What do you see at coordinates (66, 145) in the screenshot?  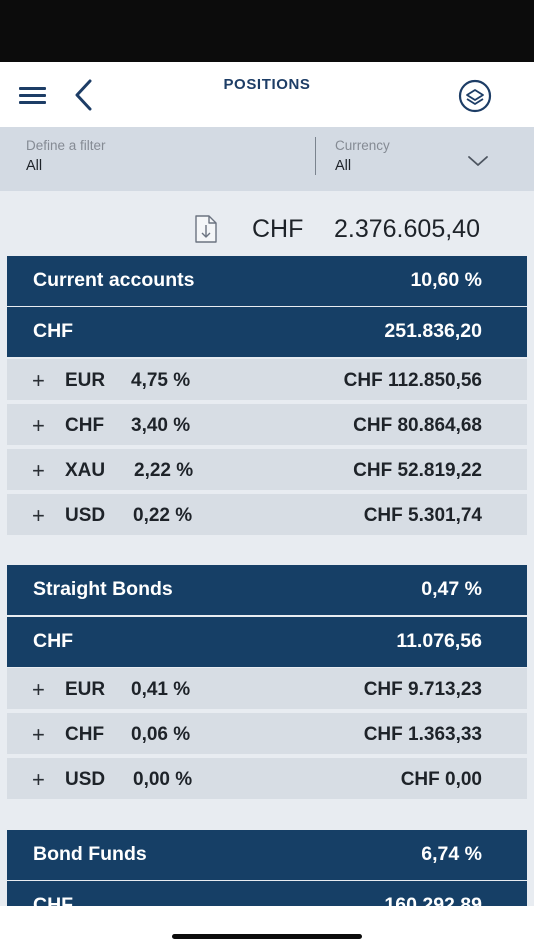 I see `filter-label: Define a filter` at bounding box center [66, 145].